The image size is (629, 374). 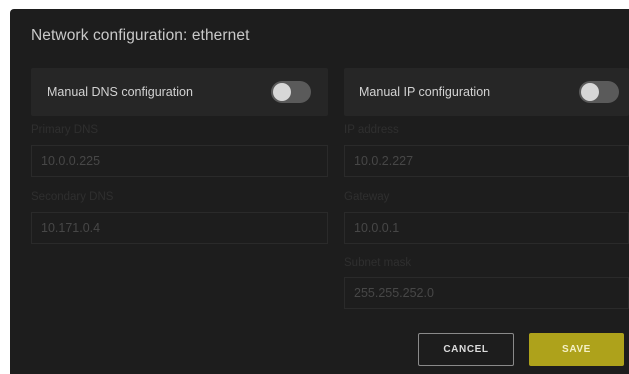 I want to click on ip-address-label: IP address, so click(x=371, y=130).